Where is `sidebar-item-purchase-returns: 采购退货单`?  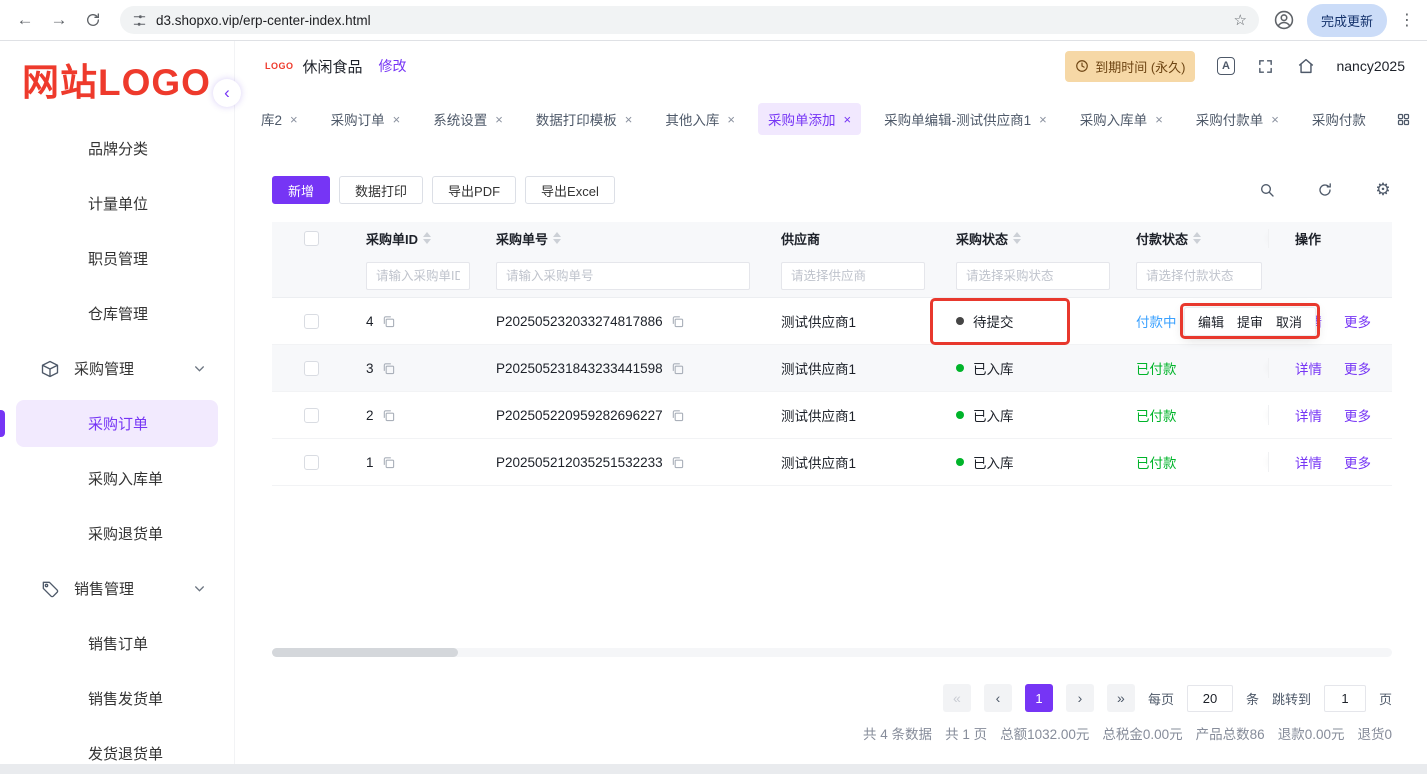 sidebar-item-purchase-returns: 采购退货单 is located at coordinates (117, 533).